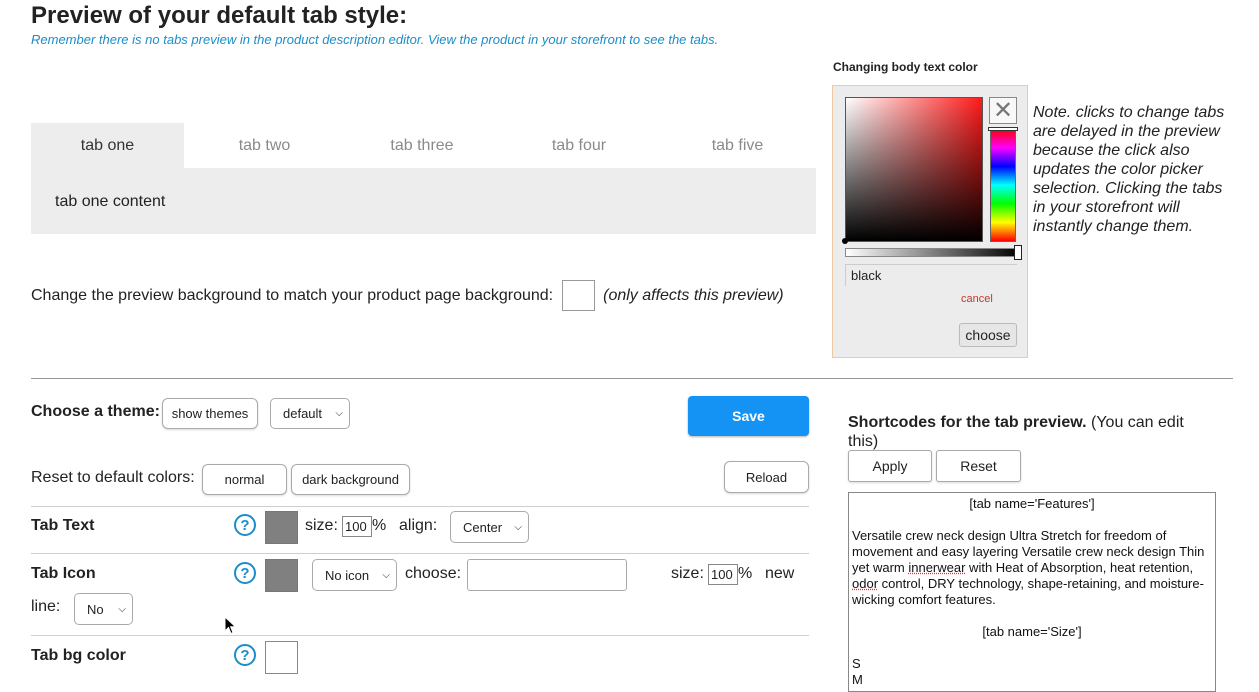  Describe the element at coordinates (1018, 252) in the screenshot. I see `alpha-handle` at that location.